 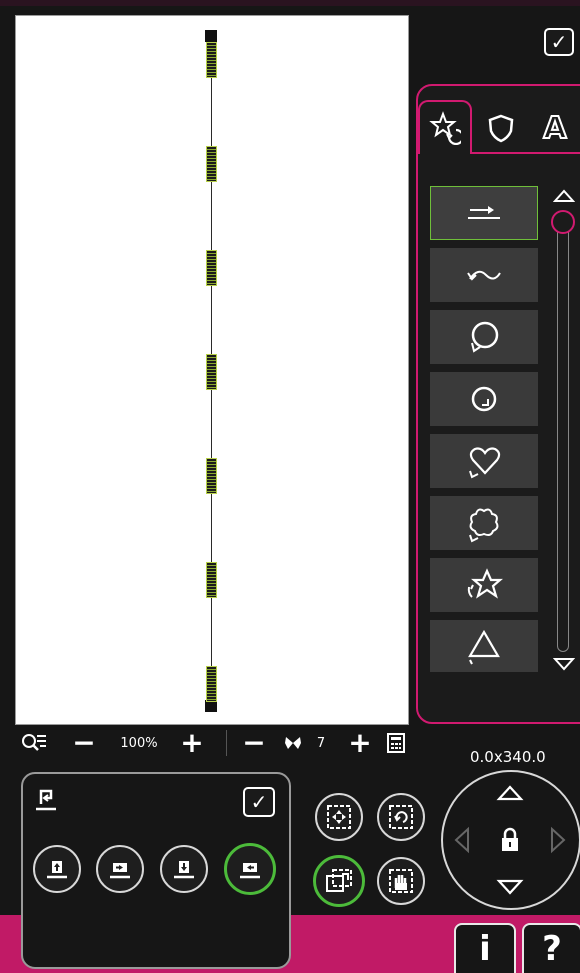 I want to click on move-down-icon, so click(x=510, y=887).